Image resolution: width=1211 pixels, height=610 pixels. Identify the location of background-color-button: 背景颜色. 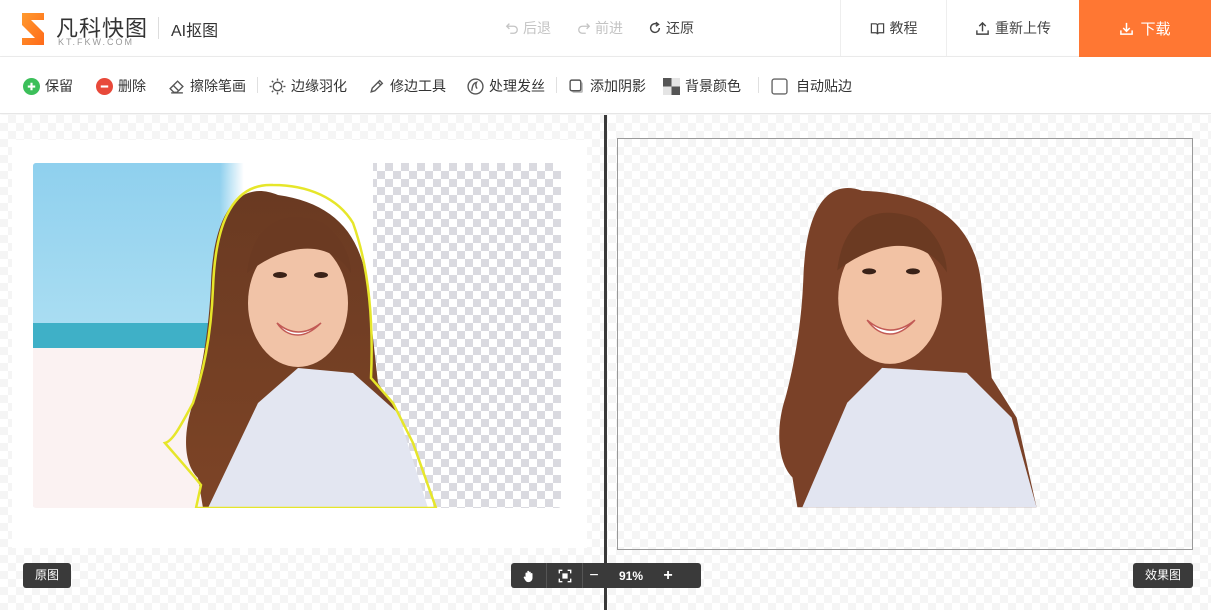
(702, 86).